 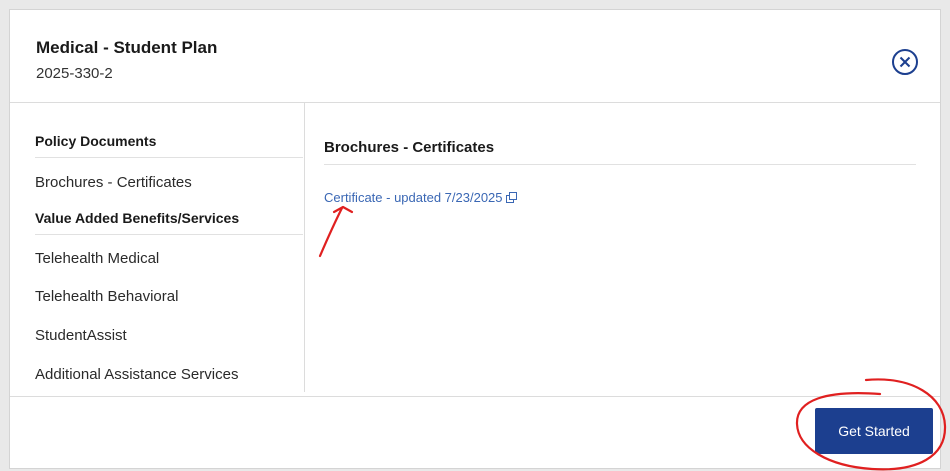 I want to click on modal-title: Medical - Student Plan, so click(x=127, y=47).